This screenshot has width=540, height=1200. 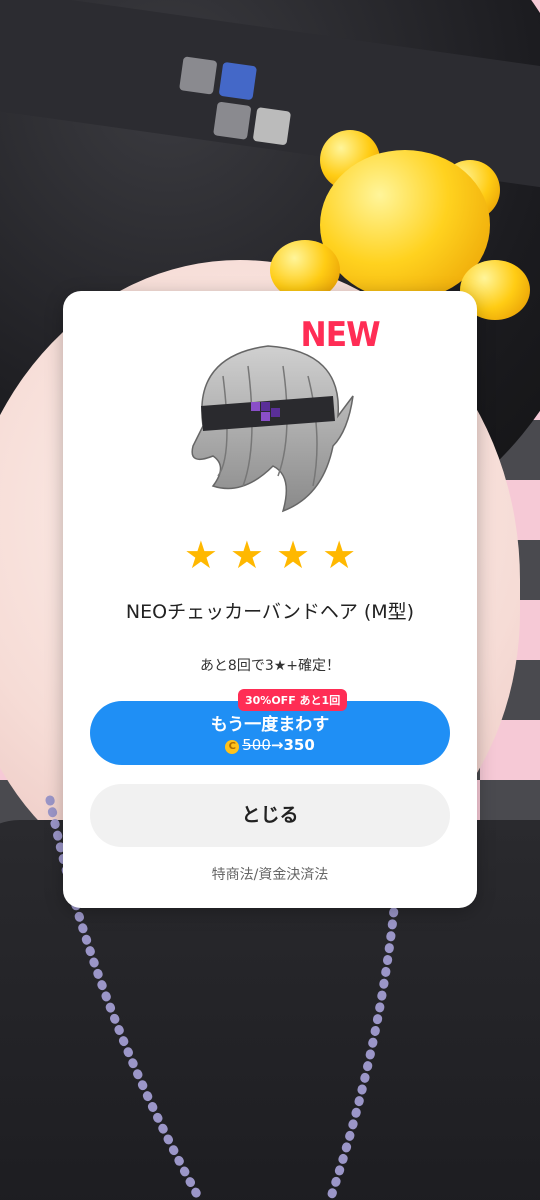 I want to click on rarity-stars: ★ ★ ★ ★, so click(x=270, y=555).